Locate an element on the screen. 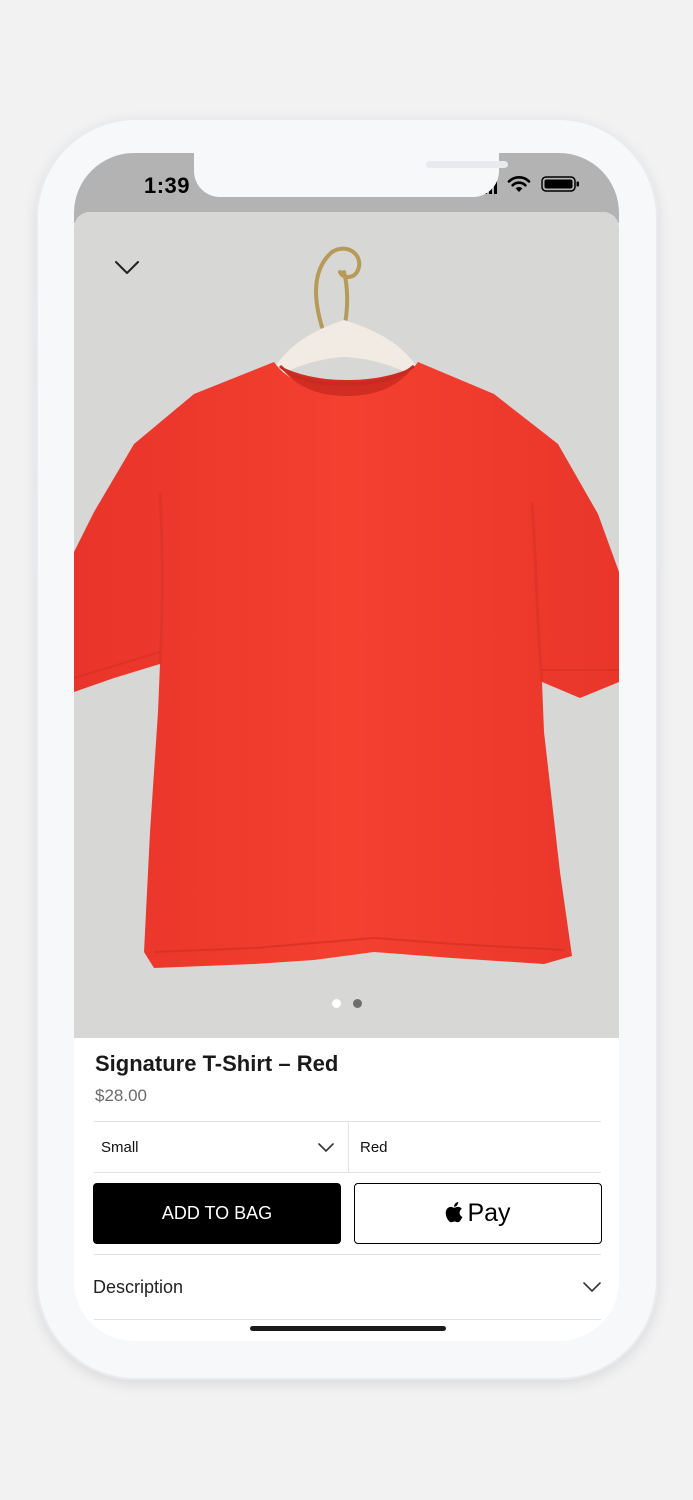  home-indicator is located at coordinates (348, 1328).